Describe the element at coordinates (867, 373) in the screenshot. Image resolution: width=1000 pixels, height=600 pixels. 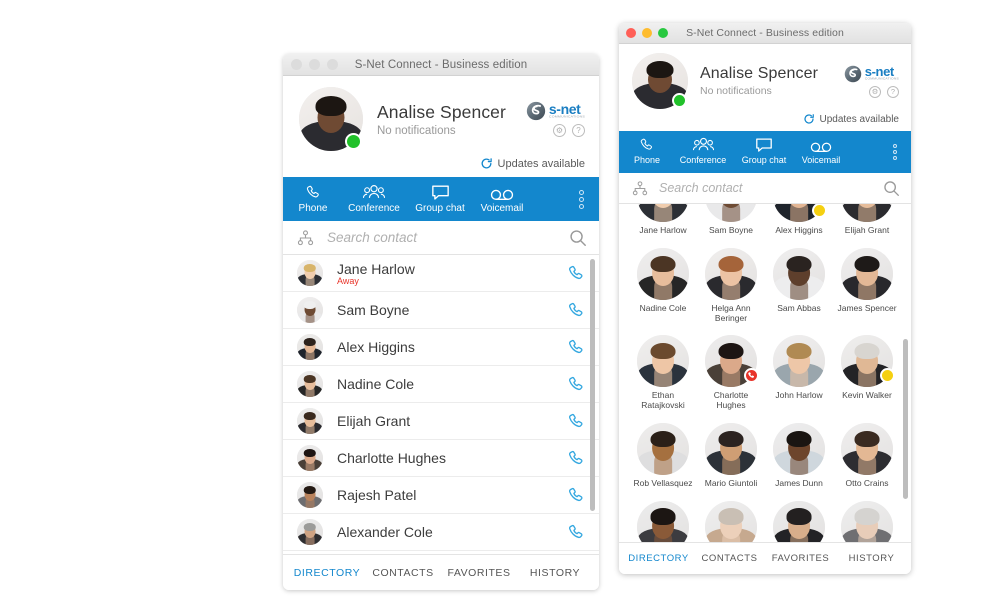
I see `grid-contact-cell: Kevin Walker` at that location.